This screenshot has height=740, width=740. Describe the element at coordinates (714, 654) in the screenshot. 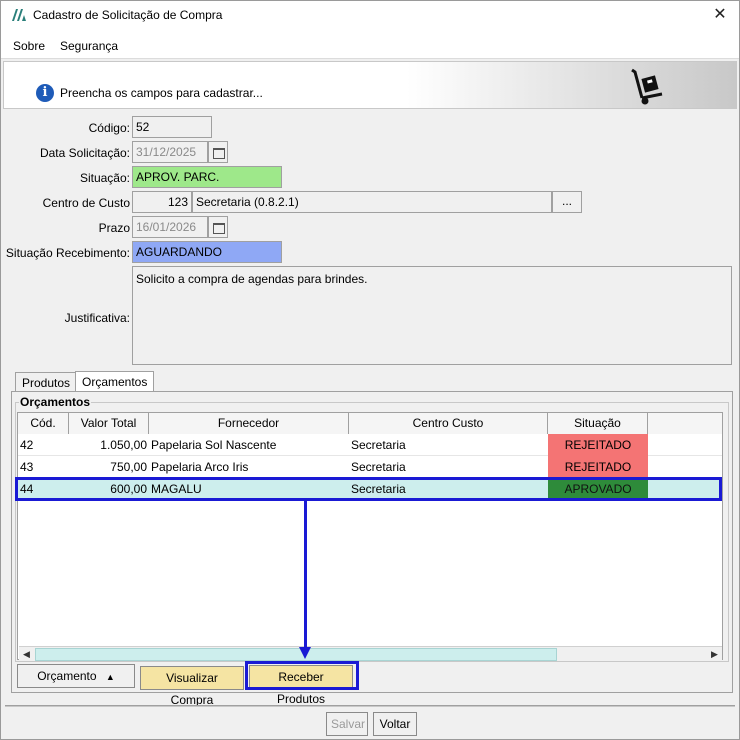

I see `scroll-right-icon: ▶` at that location.